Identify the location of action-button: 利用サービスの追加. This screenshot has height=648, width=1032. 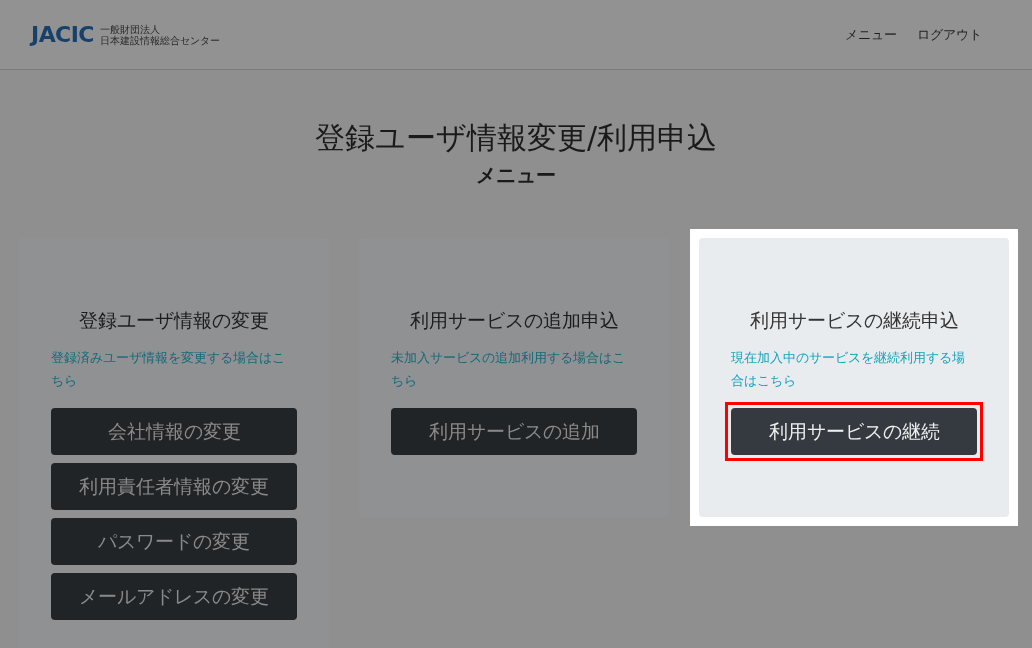
(514, 431).